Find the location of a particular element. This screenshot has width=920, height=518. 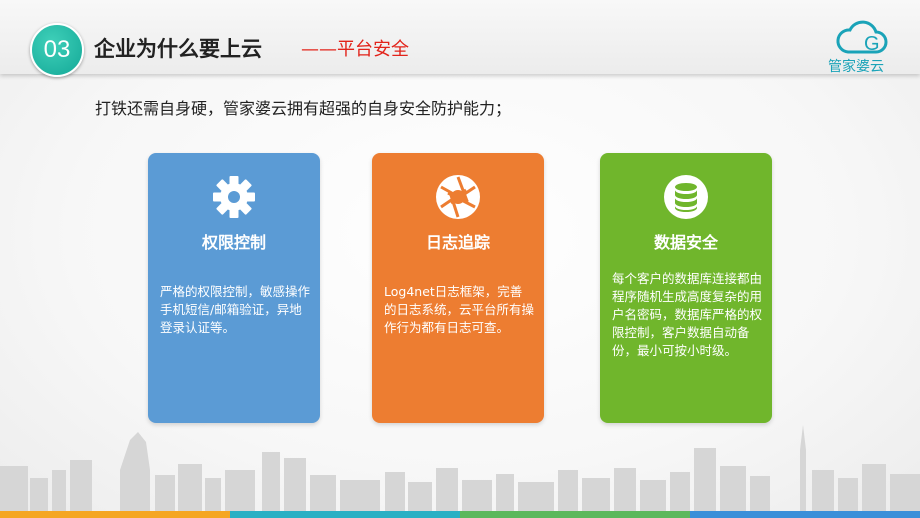

page-title: 企业为什么要上云 is located at coordinates (178, 49).